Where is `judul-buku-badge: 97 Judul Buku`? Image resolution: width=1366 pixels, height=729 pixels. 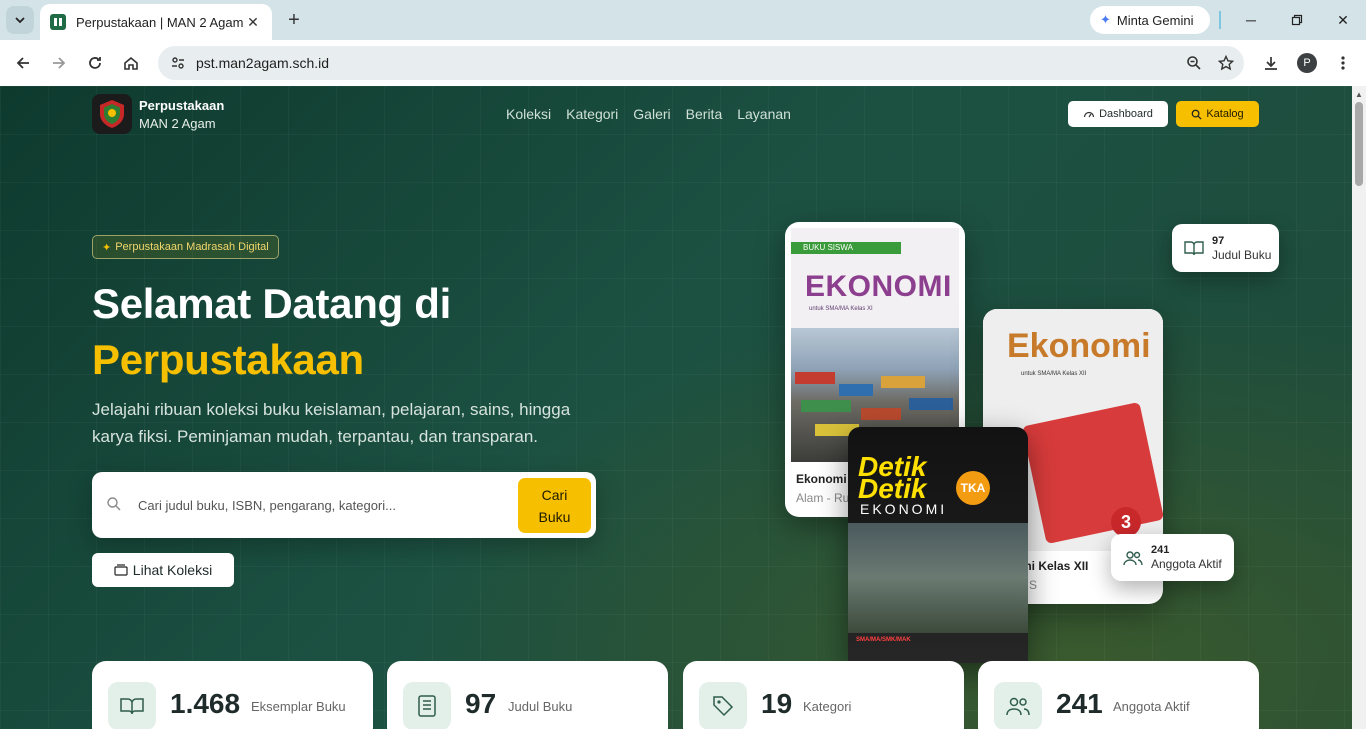
judul-buku-badge: 97 Judul Buku is located at coordinates (1225, 248).